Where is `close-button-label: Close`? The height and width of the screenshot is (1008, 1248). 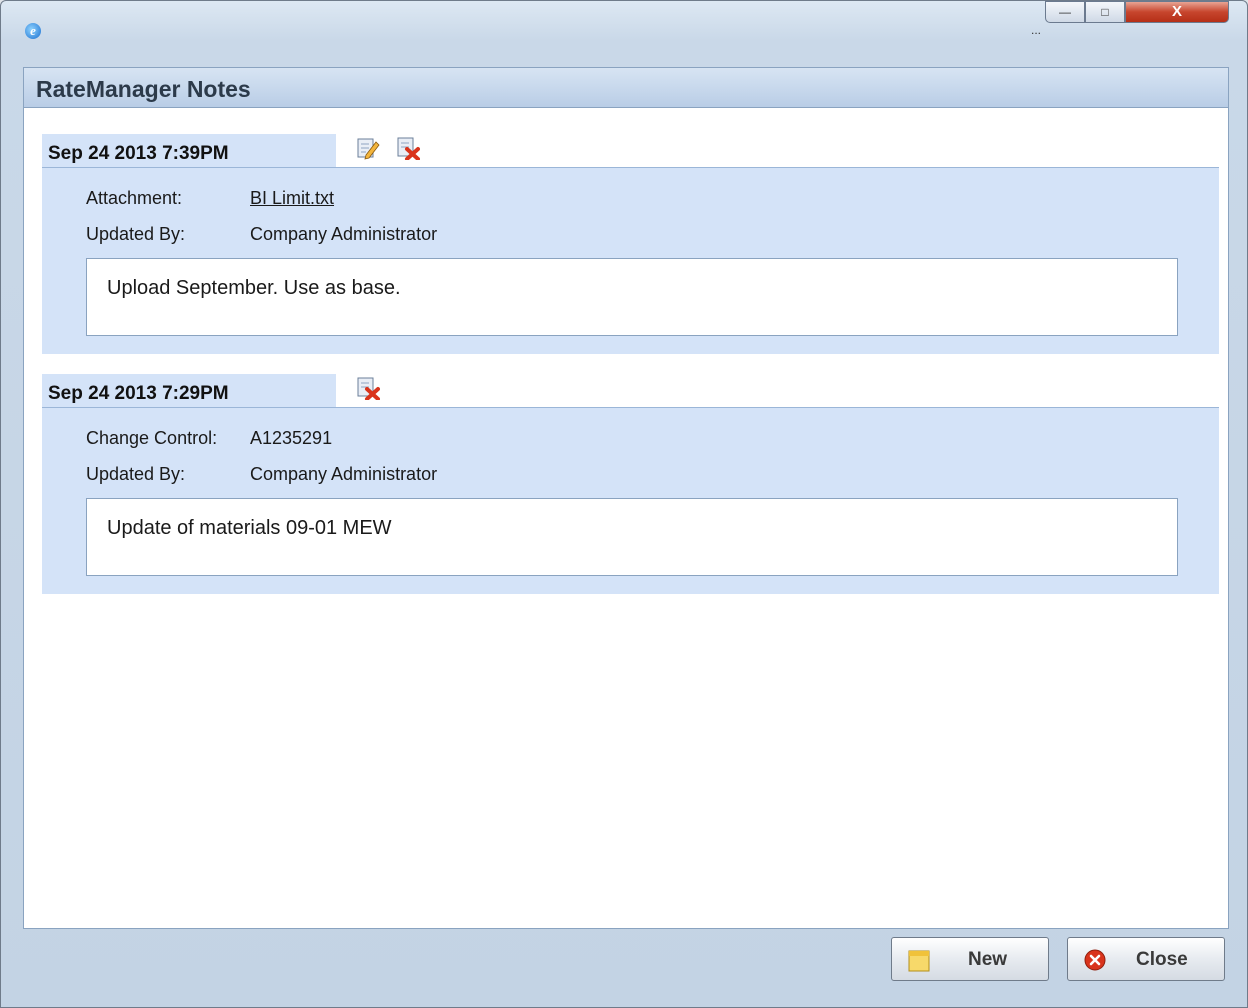
close-button-label: Close is located at coordinates (1162, 959).